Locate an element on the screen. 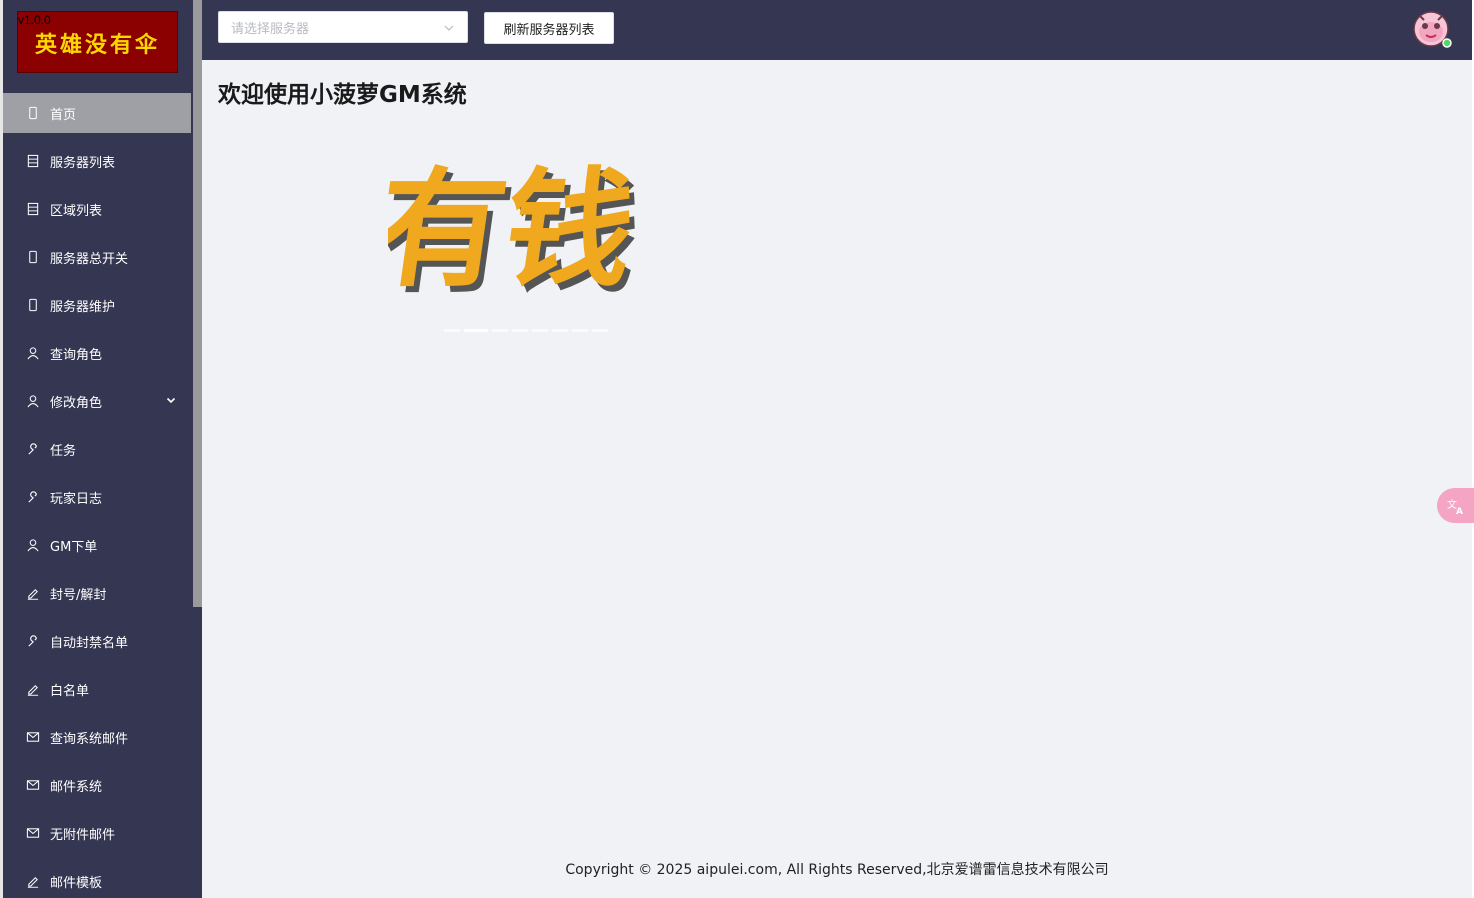 Image resolution: width=1474 pixels, height=898 pixels. sidebar-item: 服务器列表 is located at coordinates (97, 161).